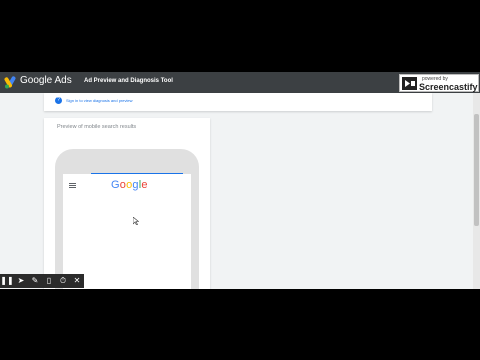 The image size is (480, 360). Describe the element at coordinates (127, 231) in the screenshot. I see `phone-screen: Google` at that location.